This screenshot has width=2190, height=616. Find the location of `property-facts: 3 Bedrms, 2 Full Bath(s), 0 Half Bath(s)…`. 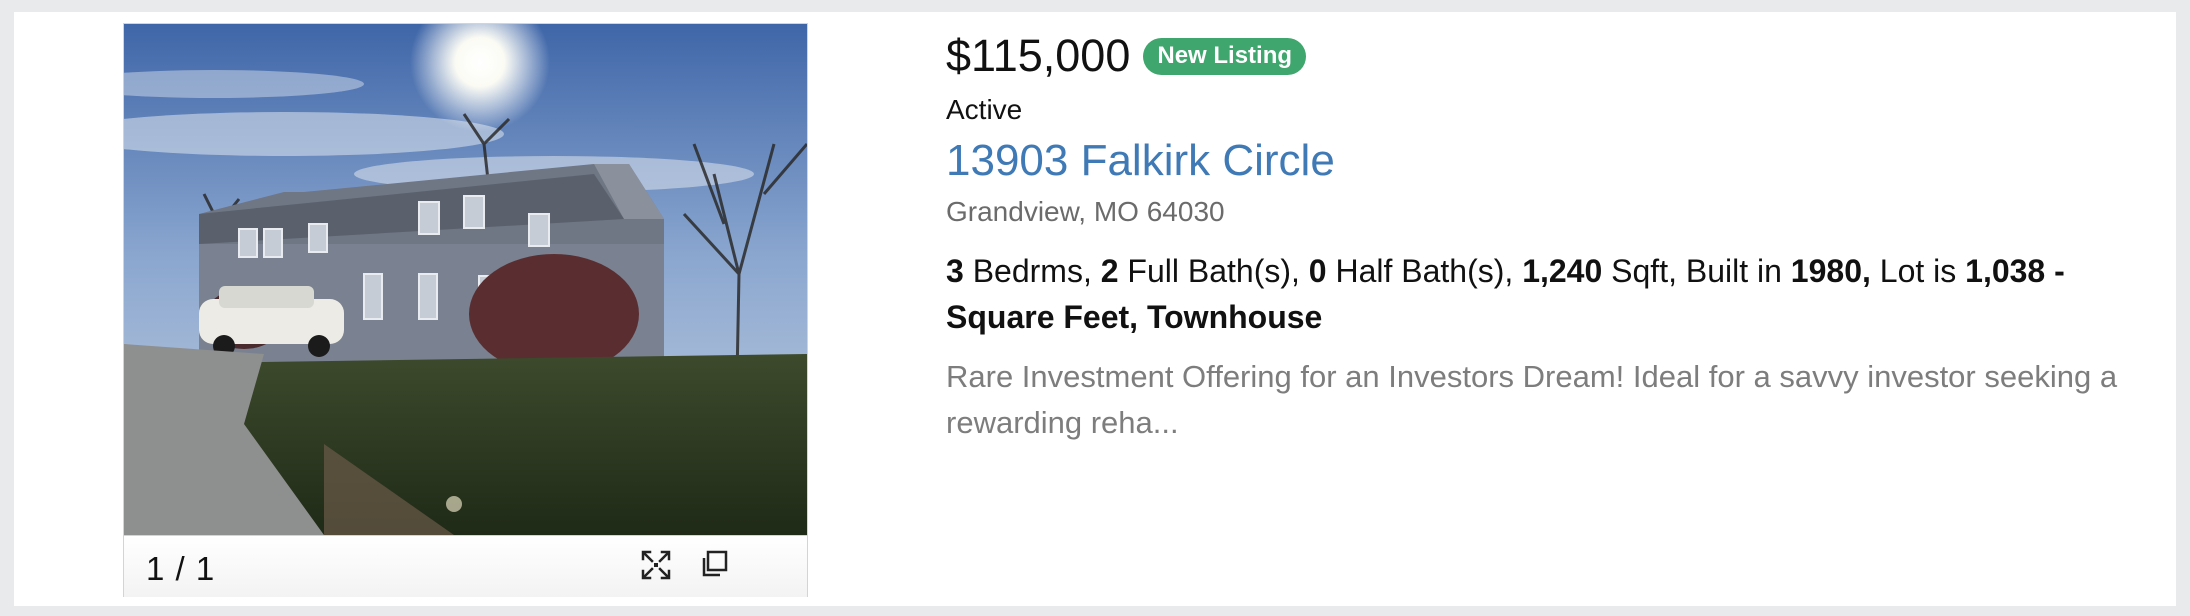

property-facts: 3 Bedrms, 2 Full Bath(s), 0 Half Bath(s)… is located at coordinates (1546, 294).